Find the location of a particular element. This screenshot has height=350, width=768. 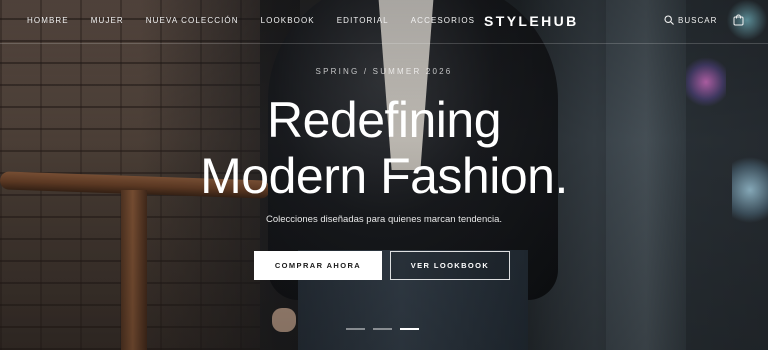

view-lookbook-button: VER LOOKBOOK is located at coordinates (450, 265).